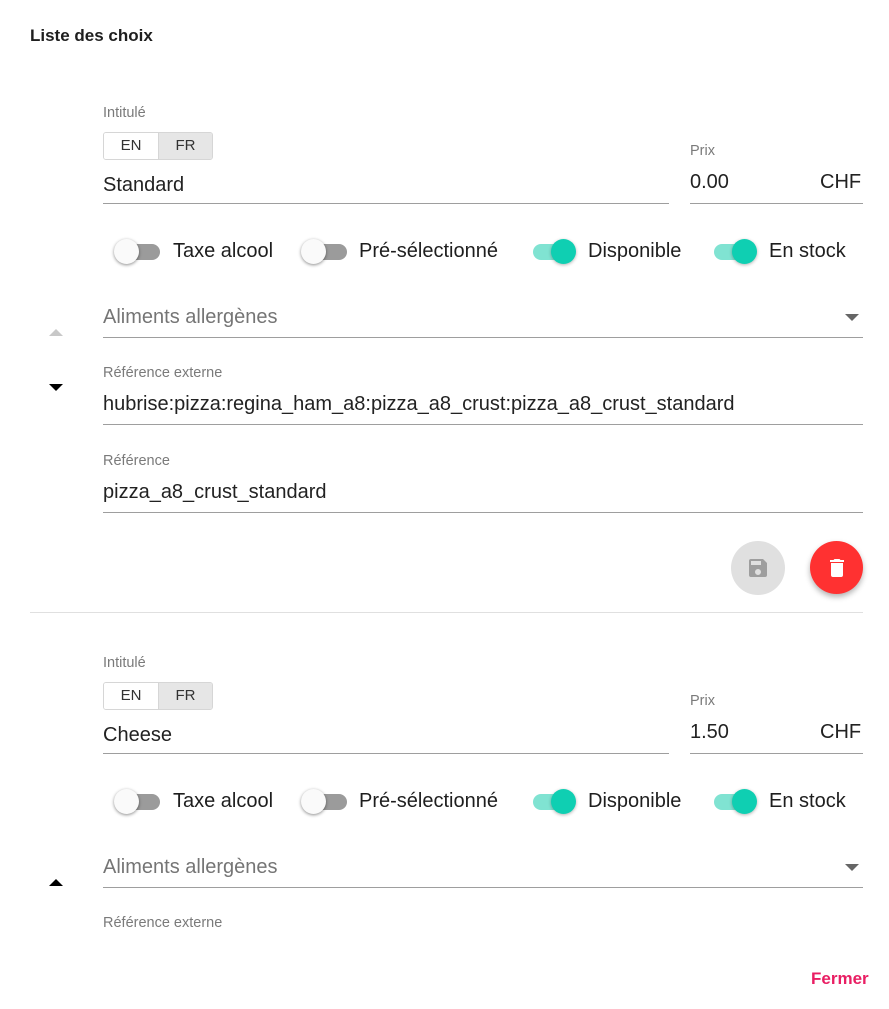 The width and height of the screenshot is (889, 1009). Describe the element at coordinates (709, 182) in the screenshot. I see `price-input: 0.00` at that location.